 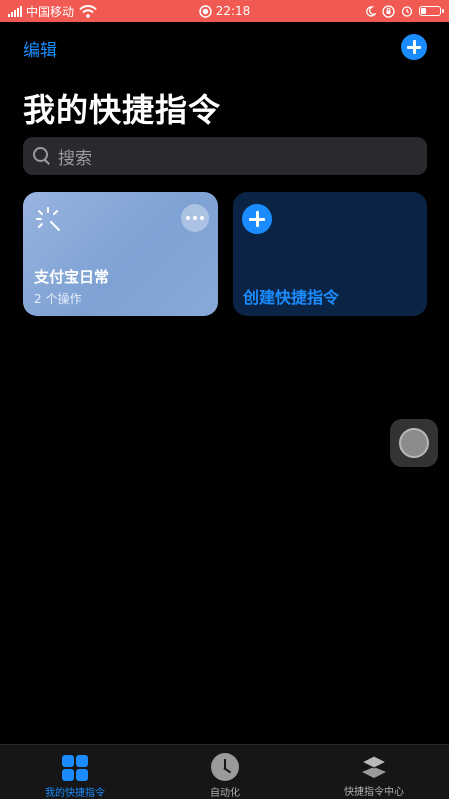 I want to click on tab-label: 我的快捷指令, so click(x=75, y=793).